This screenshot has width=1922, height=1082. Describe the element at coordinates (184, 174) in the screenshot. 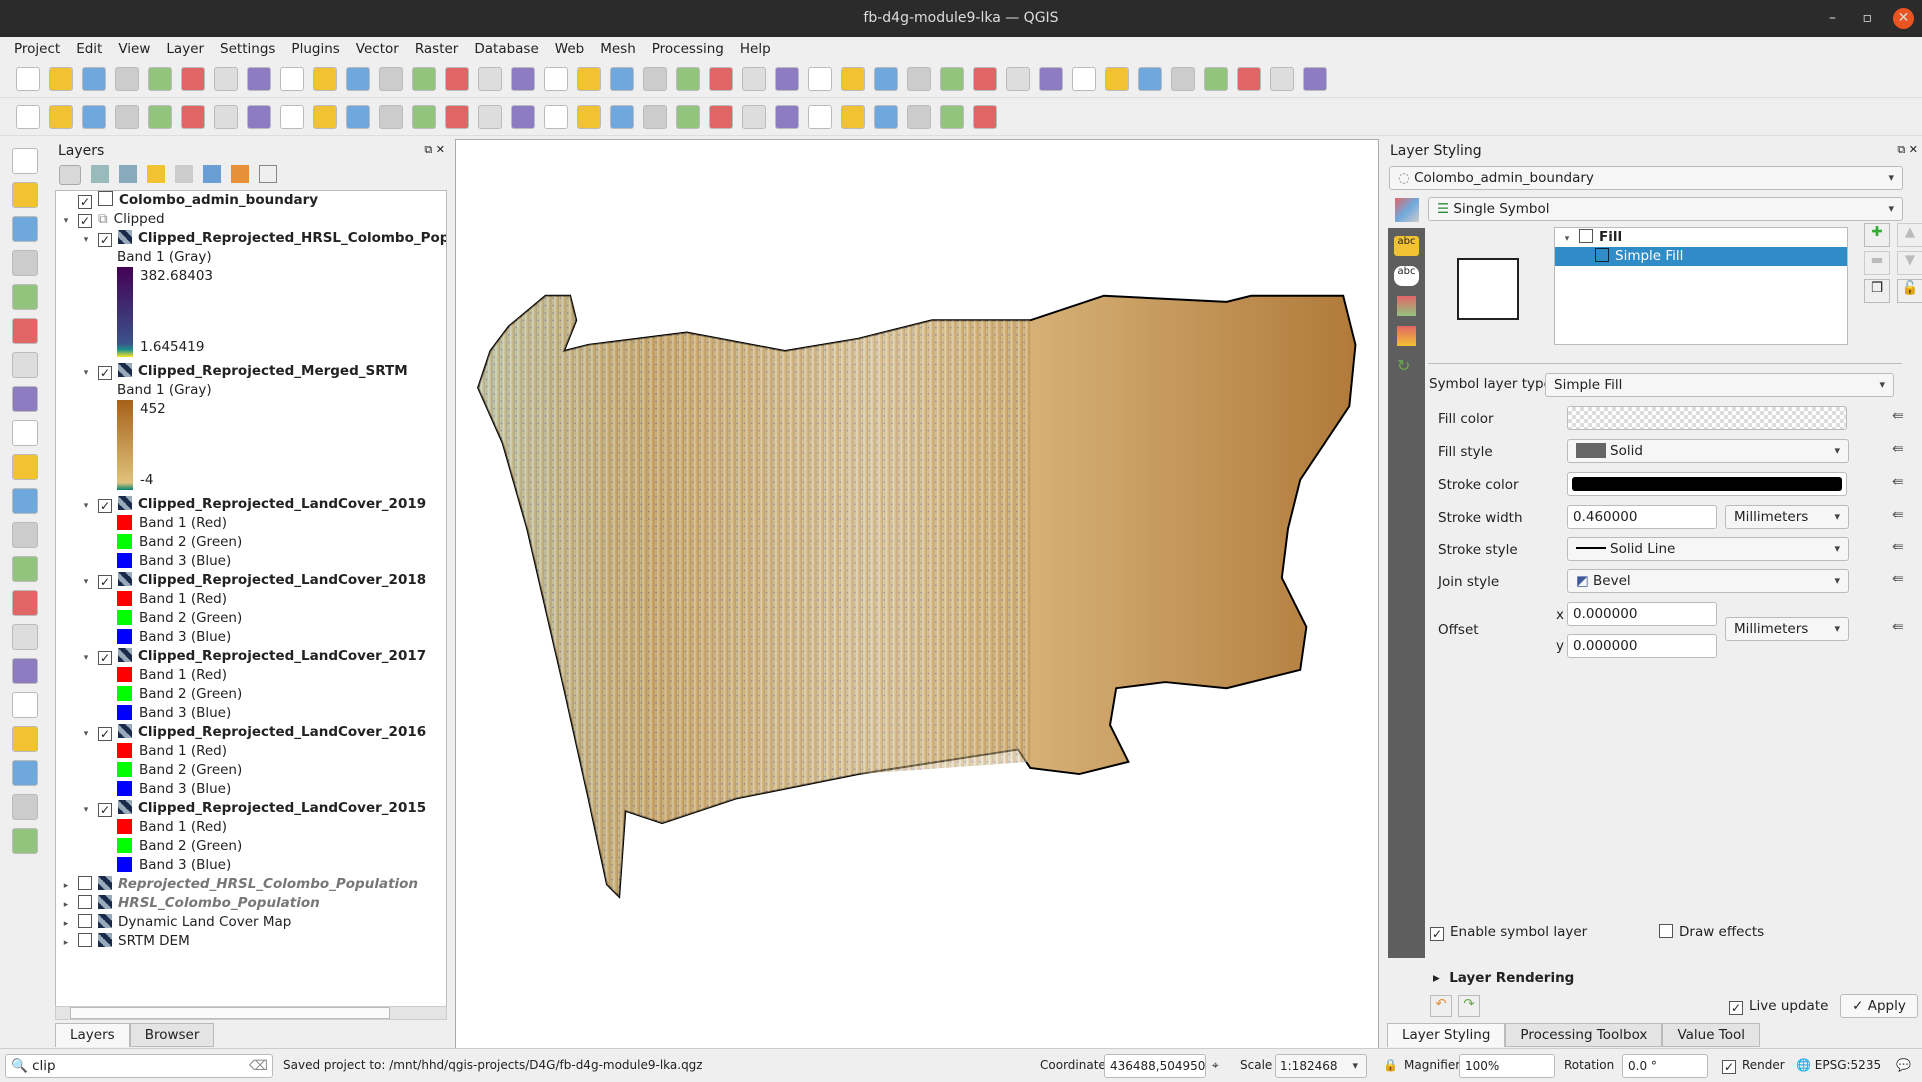

I see `expression-filter-icon` at that location.